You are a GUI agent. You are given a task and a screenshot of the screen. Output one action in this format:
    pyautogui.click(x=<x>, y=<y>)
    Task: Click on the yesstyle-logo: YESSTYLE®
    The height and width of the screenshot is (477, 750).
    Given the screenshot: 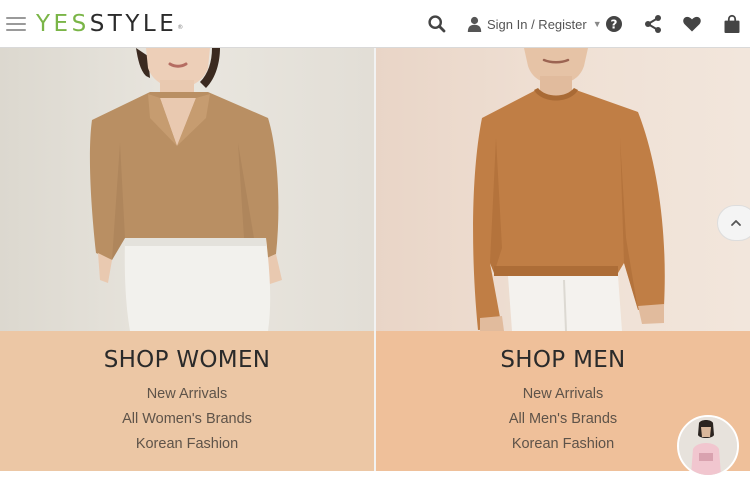 What is the action you would take?
    pyautogui.click(x=109, y=24)
    